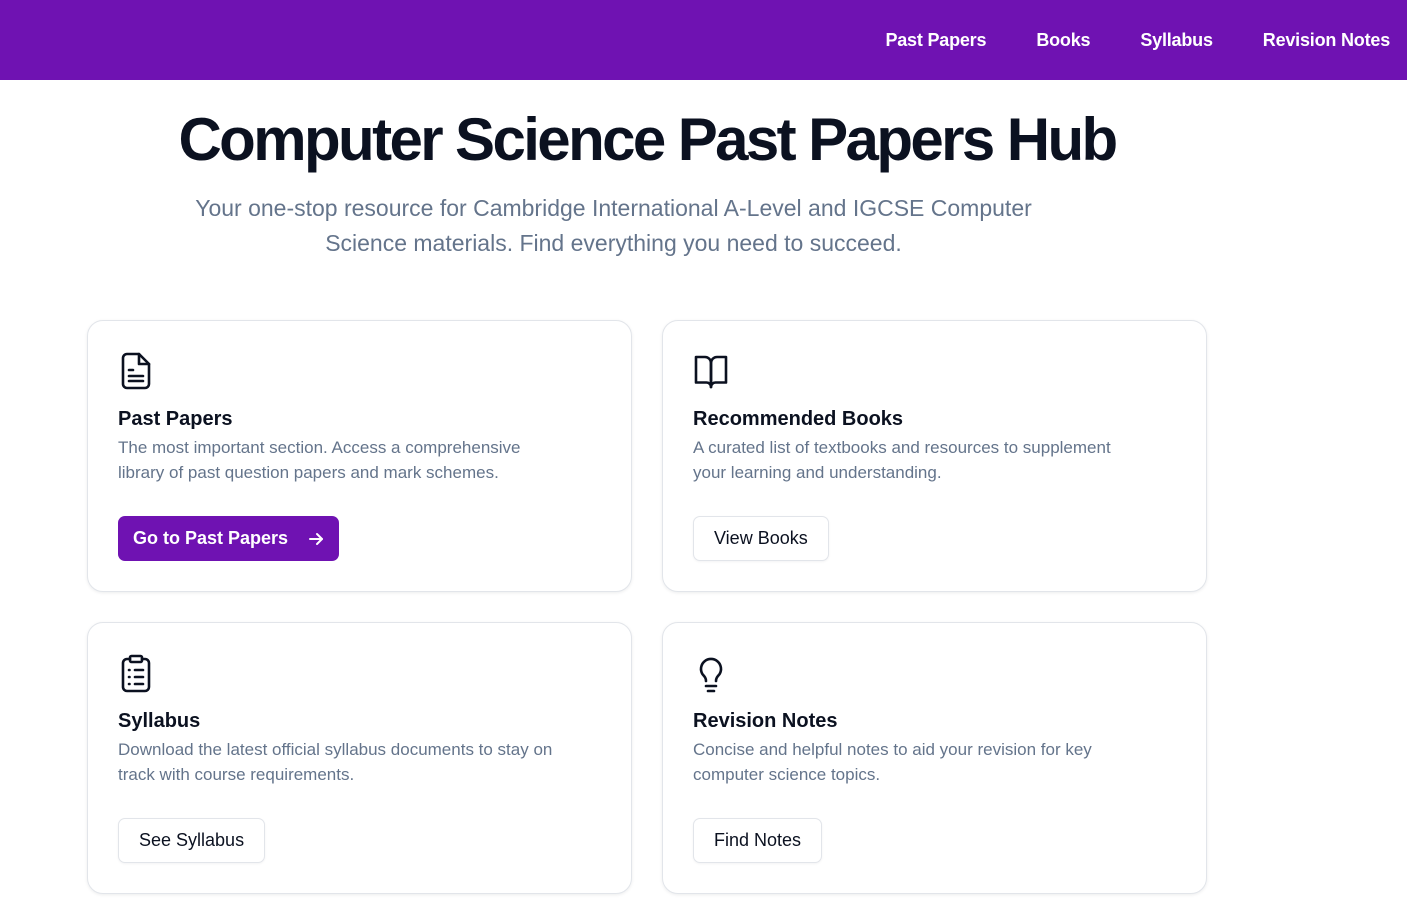 Image resolution: width=1407 pixels, height=905 pixels. What do you see at coordinates (711, 371) in the screenshot?
I see `book-open-icon` at bounding box center [711, 371].